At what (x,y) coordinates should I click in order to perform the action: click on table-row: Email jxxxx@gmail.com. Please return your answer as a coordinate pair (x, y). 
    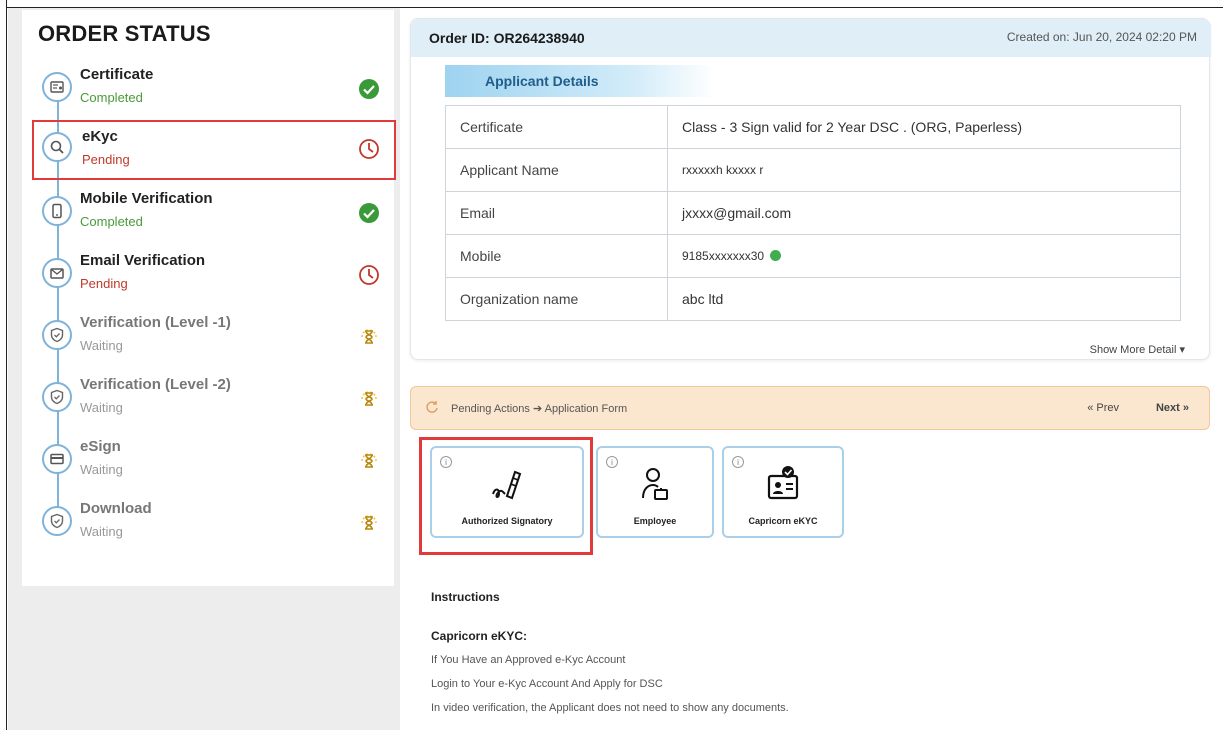
    Looking at the image, I should click on (813, 213).